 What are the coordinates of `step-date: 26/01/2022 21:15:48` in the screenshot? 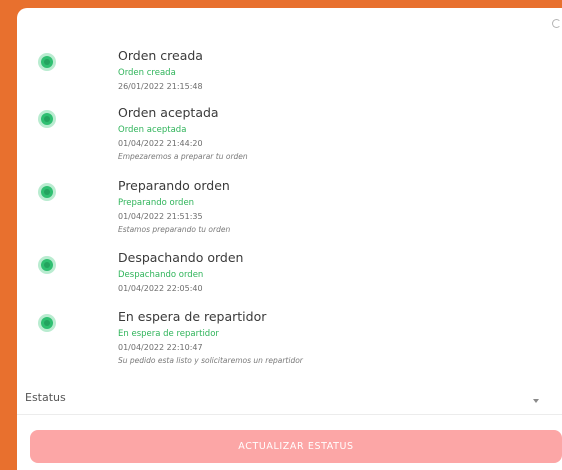 It's located at (160, 86).